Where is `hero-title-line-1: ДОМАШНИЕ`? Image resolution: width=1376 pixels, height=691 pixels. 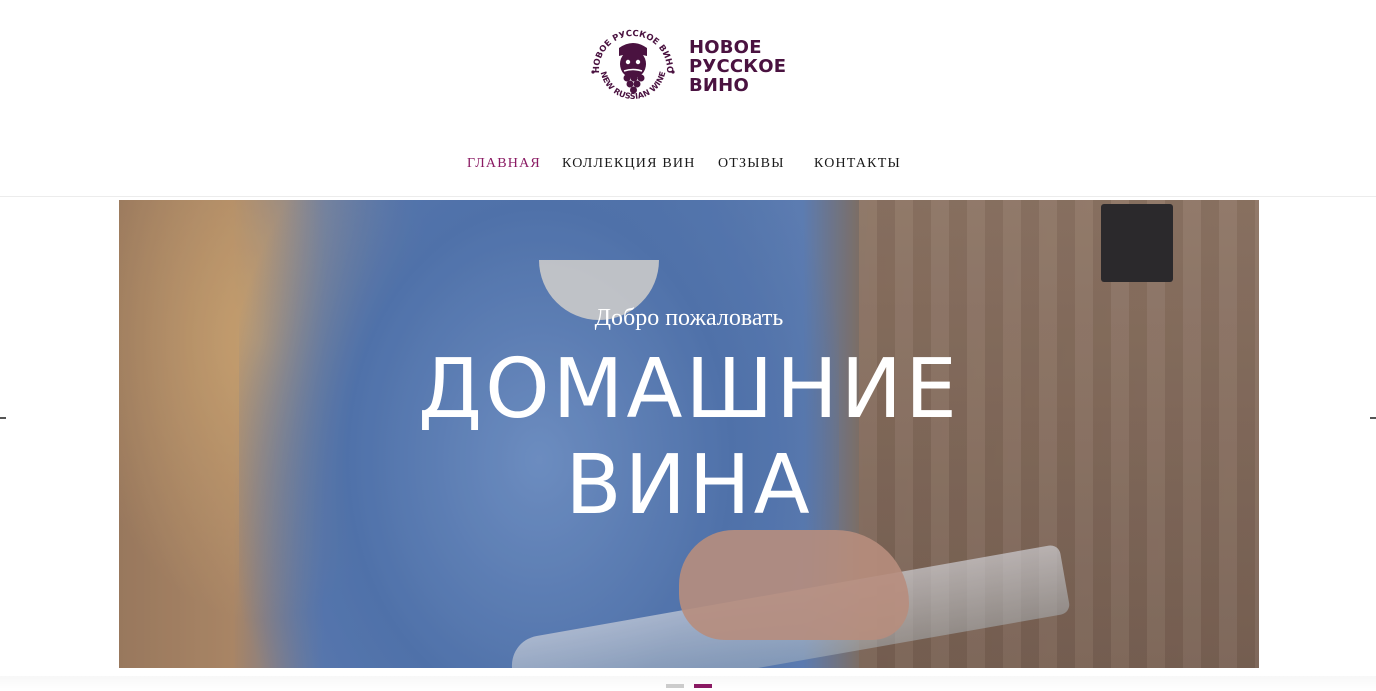 hero-title-line-1: ДОМАШНИЕ is located at coordinates (689, 389).